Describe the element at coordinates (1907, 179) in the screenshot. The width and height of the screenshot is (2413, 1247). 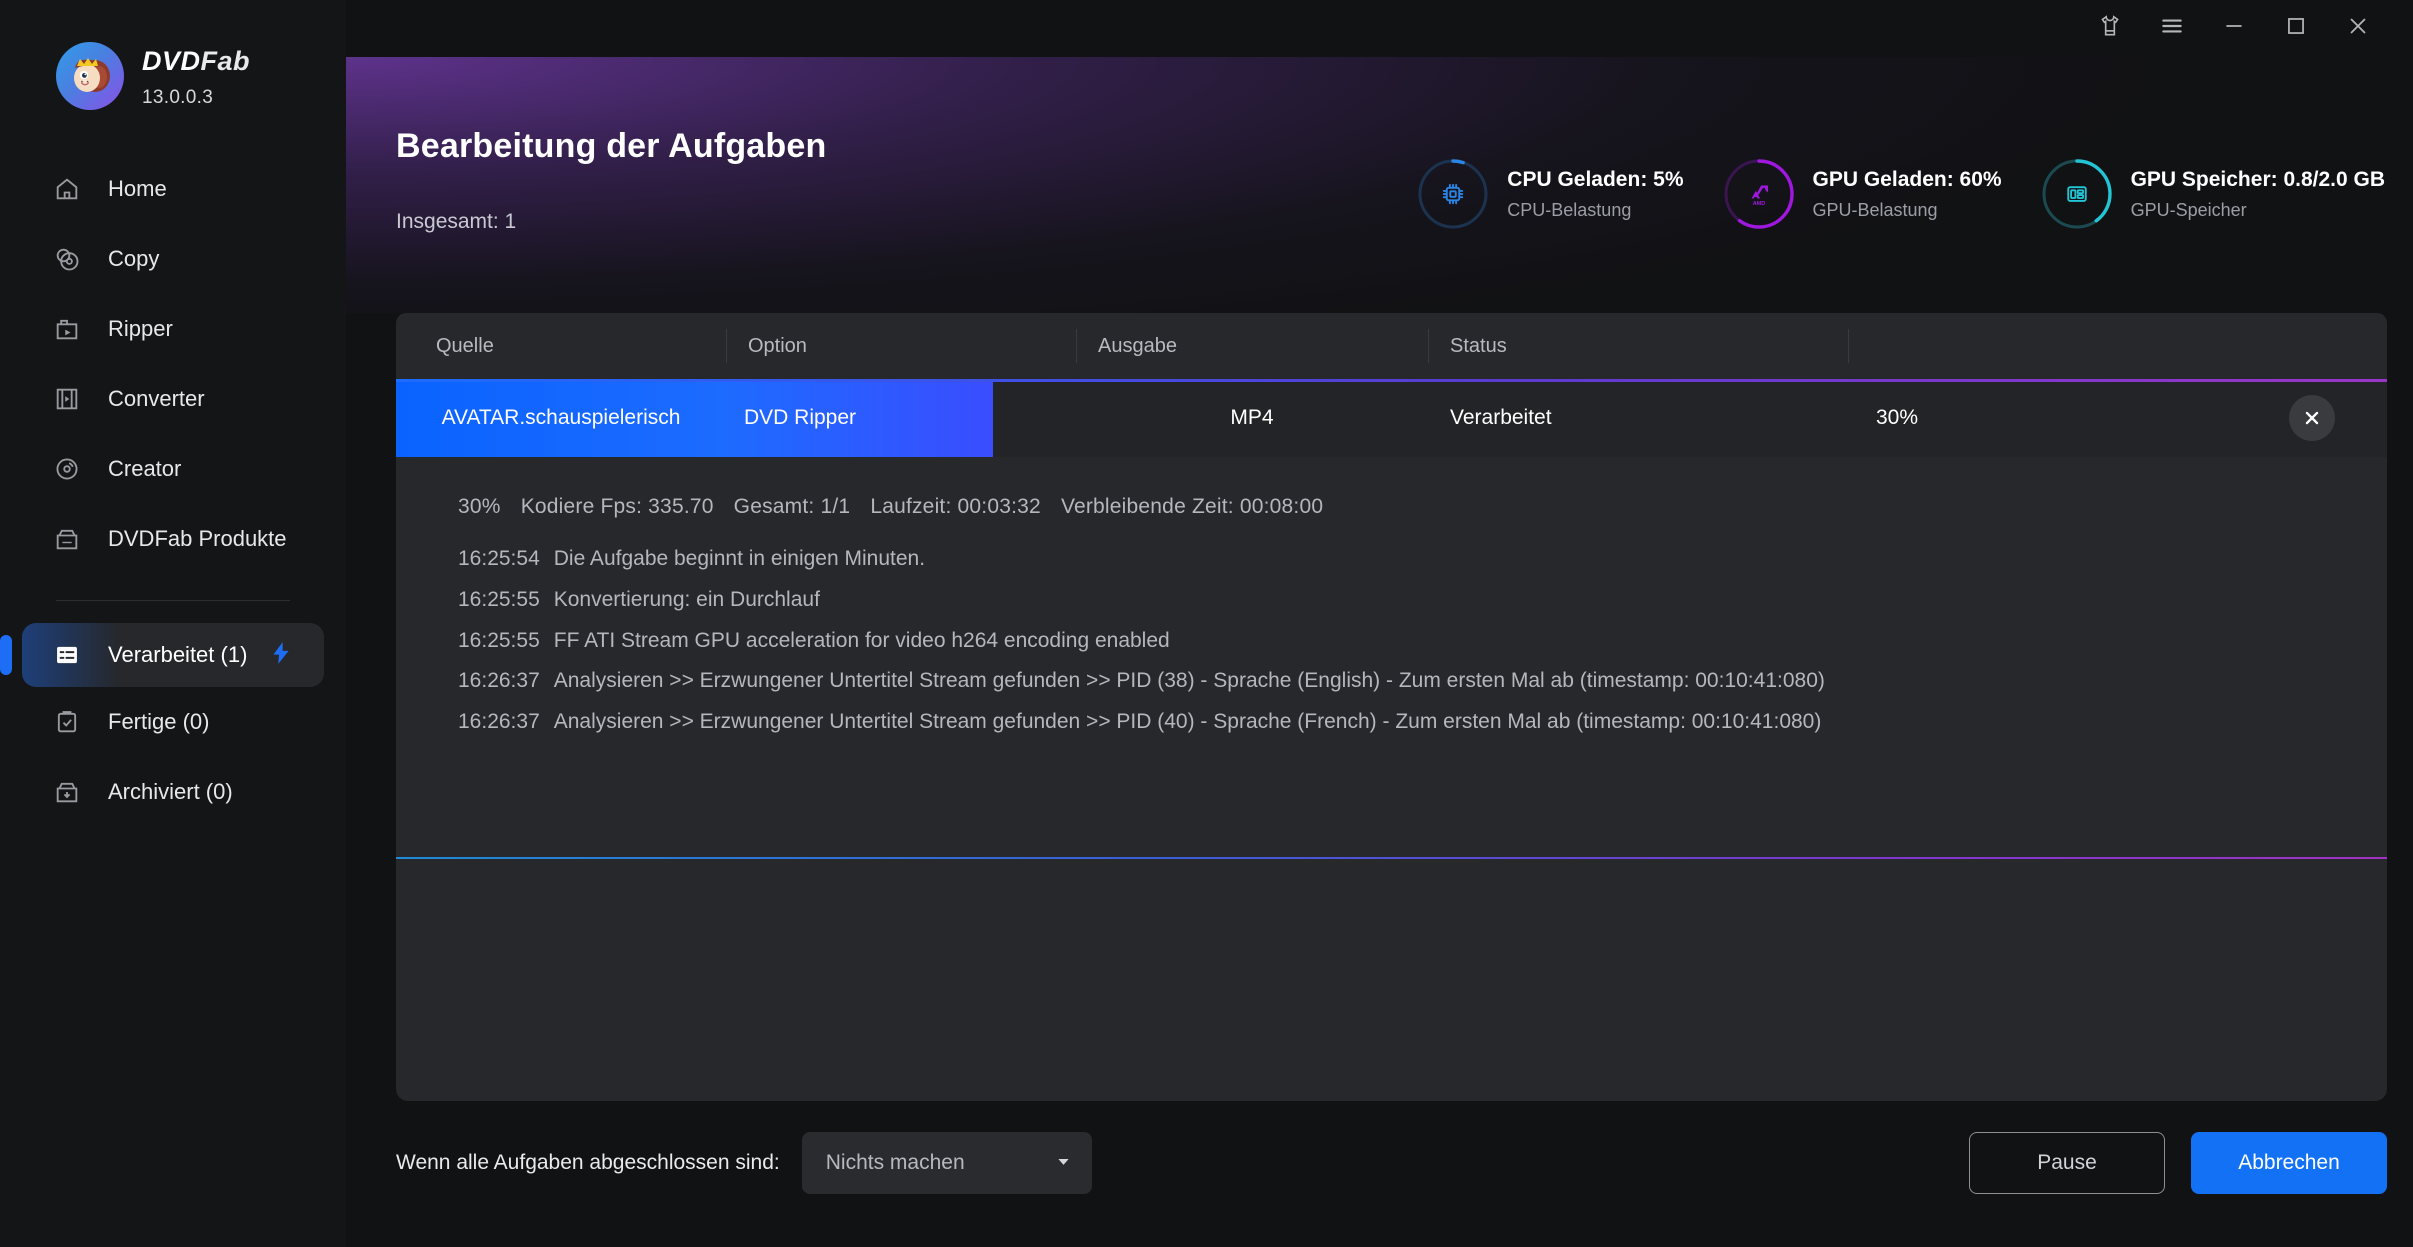
I see `gpu-stat-title: GPU Geladen: 60%` at that location.